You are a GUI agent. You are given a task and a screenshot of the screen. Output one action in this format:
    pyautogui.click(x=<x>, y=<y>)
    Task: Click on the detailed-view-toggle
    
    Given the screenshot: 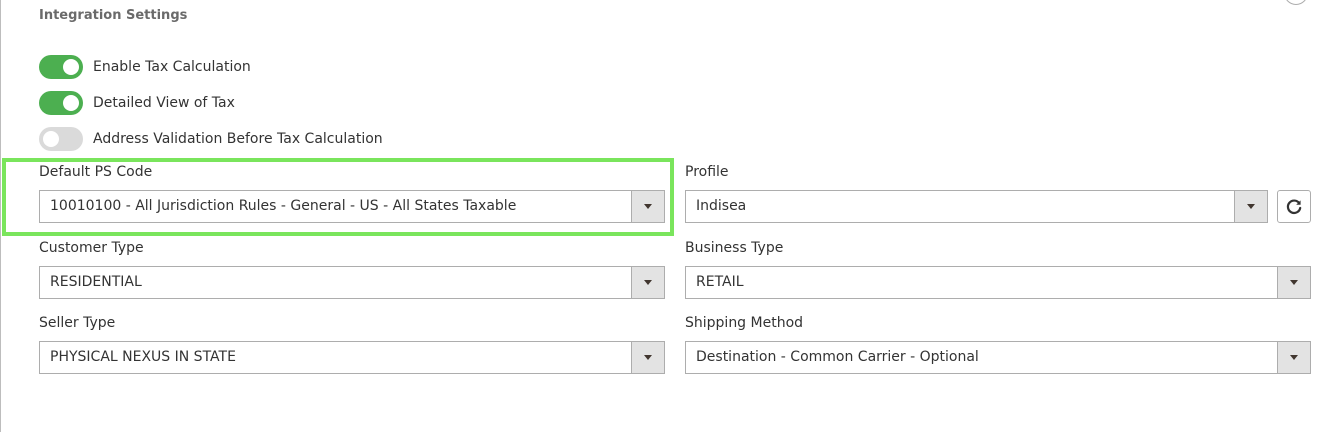 What is the action you would take?
    pyautogui.click(x=61, y=103)
    